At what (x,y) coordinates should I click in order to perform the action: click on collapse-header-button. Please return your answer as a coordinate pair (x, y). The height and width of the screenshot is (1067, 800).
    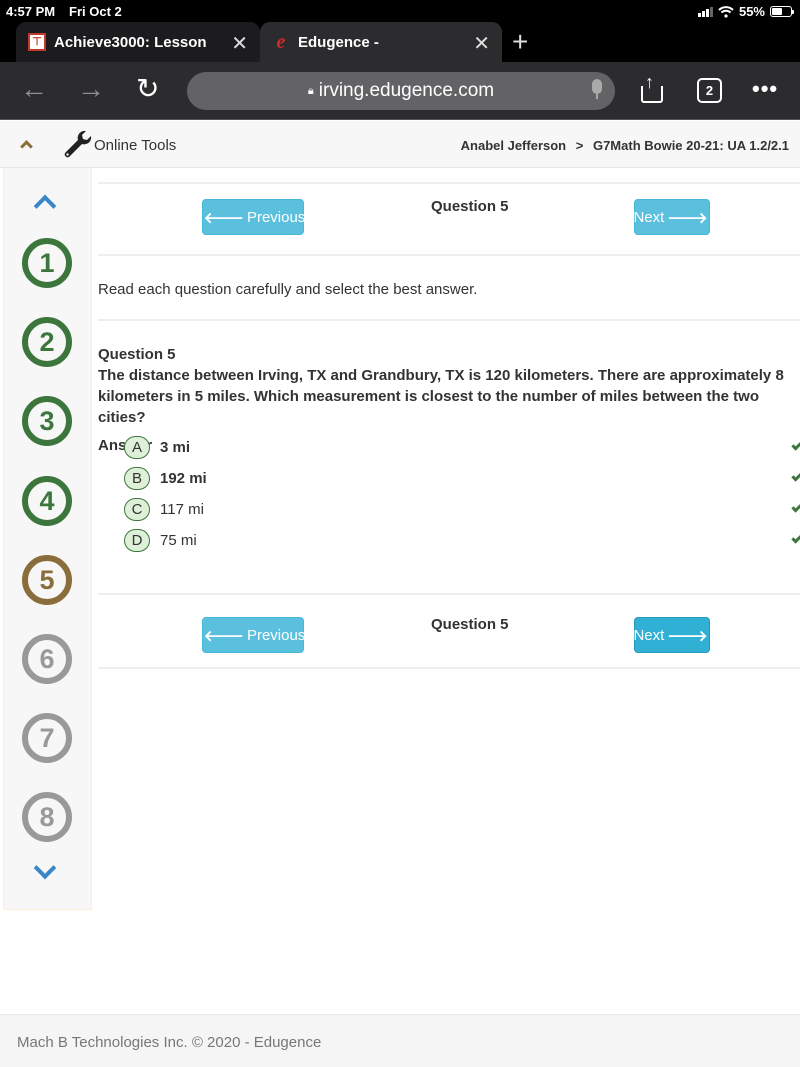
    Looking at the image, I should click on (26, 144).